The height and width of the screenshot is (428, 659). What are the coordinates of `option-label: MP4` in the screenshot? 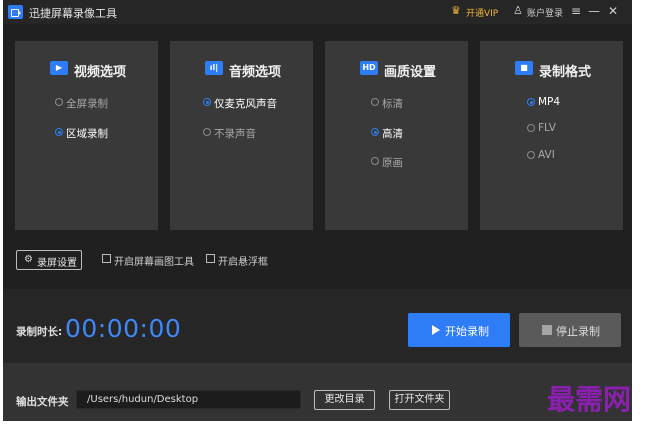 It's located at (549, 102).